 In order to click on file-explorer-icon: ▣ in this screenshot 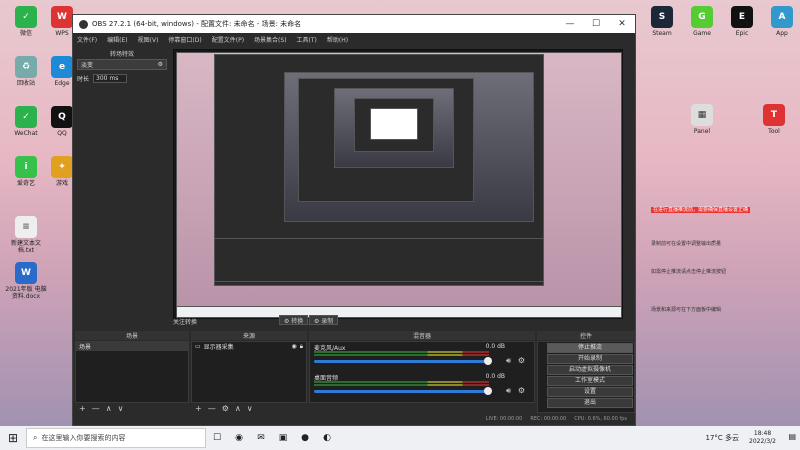, I will do `click(283, 438)`.